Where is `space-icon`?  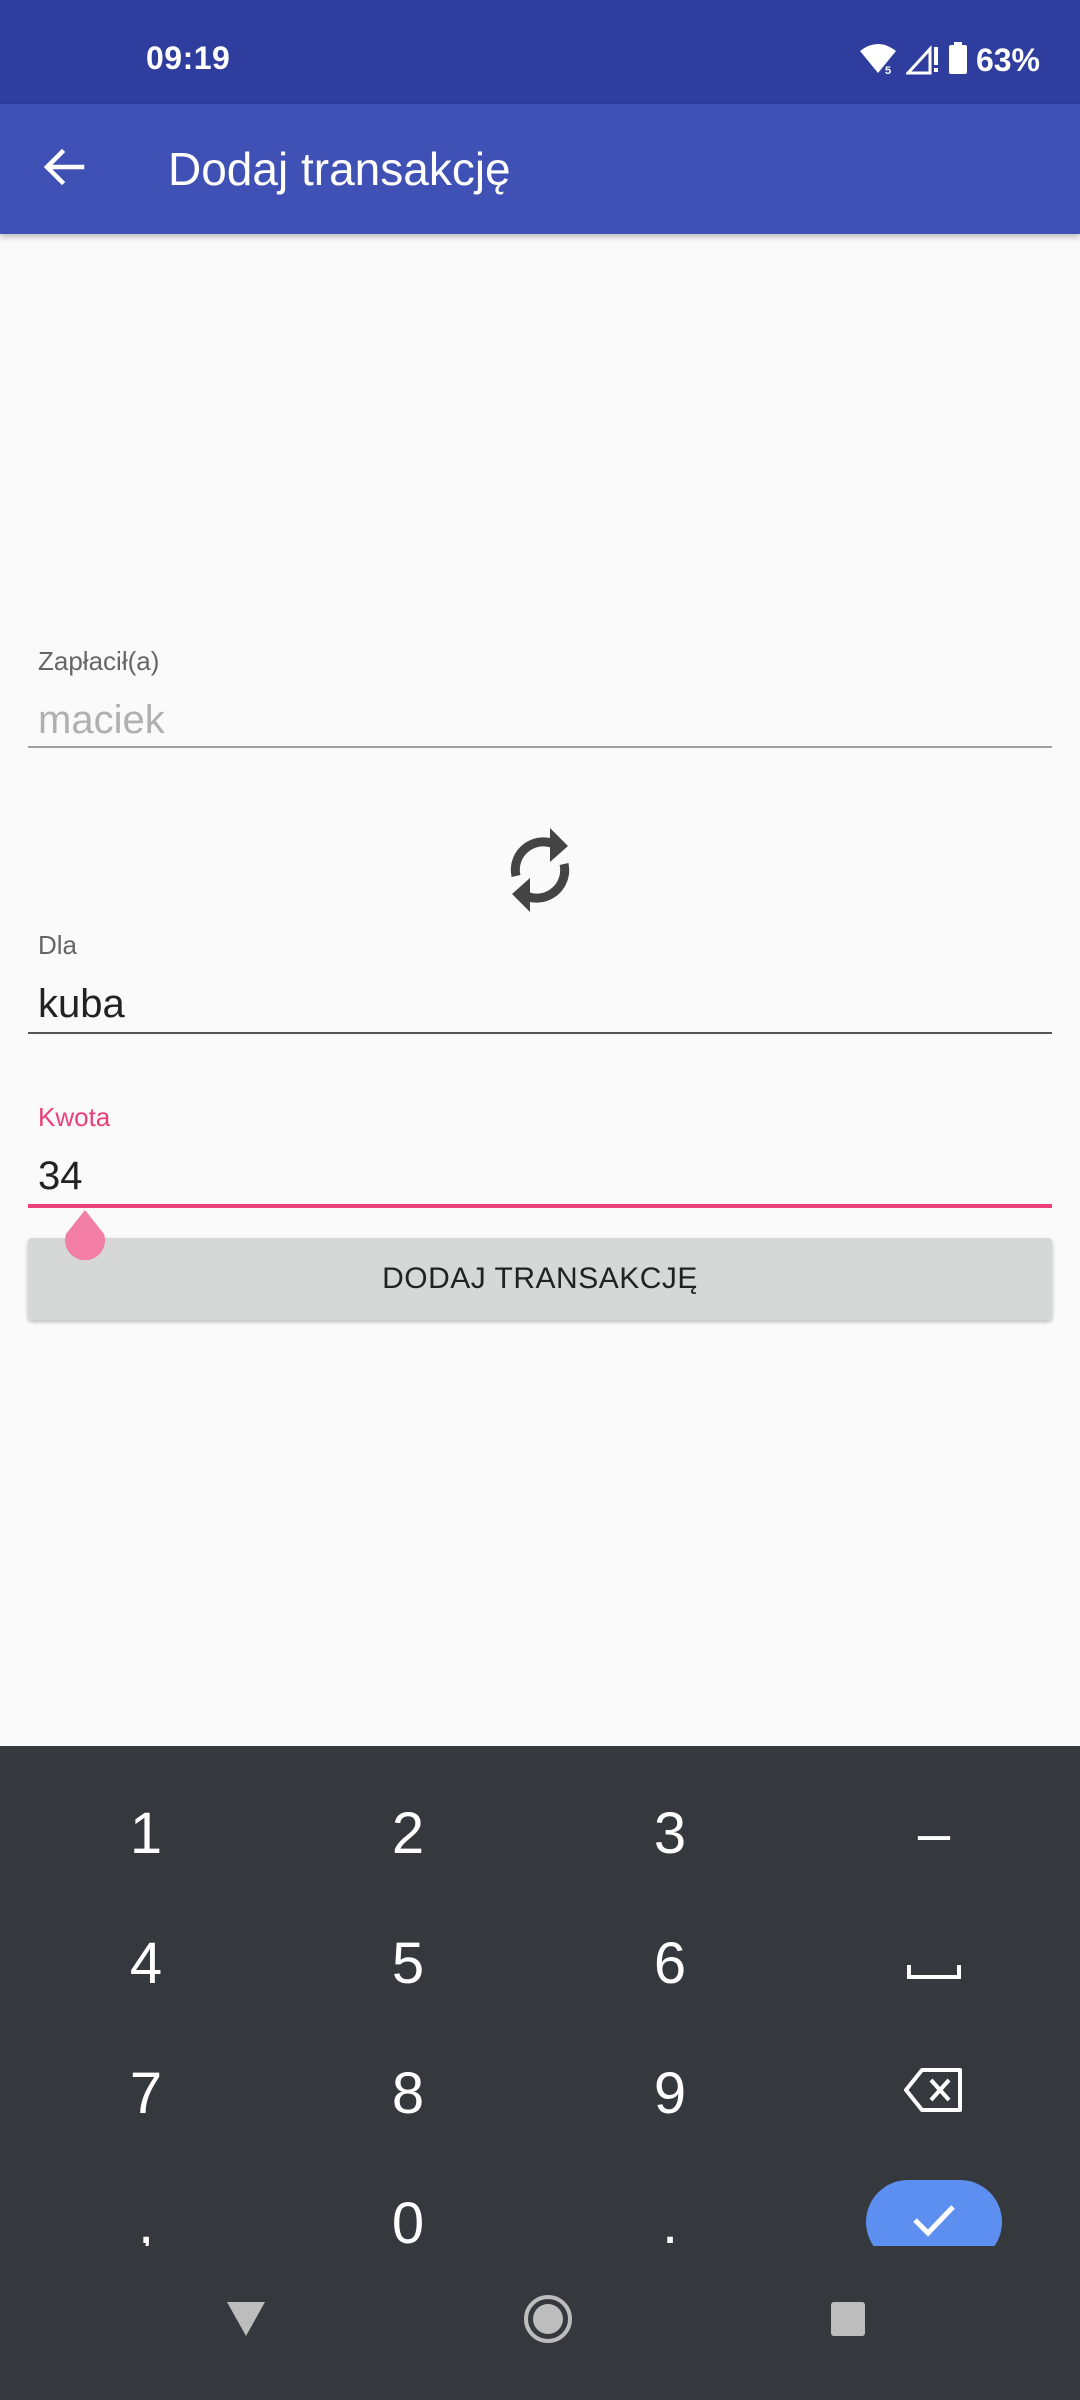
space-icon is located at coordinates (934, 1963).